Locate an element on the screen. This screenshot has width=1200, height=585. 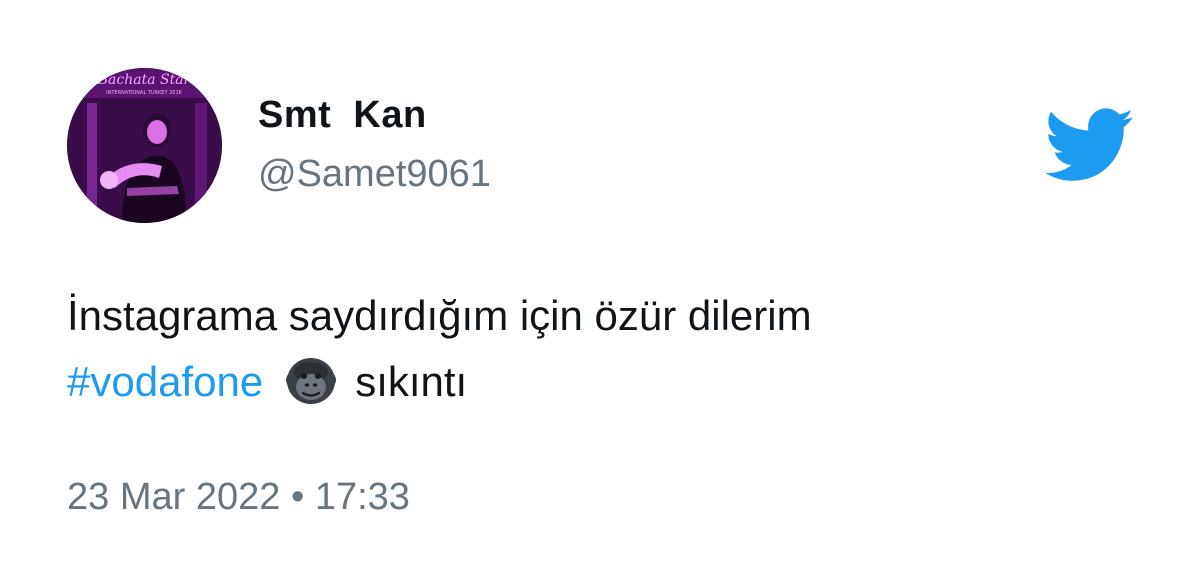
tweet-timestamp: 23 Mar 2022 • 17:33 is located at coordinates (238, 497).